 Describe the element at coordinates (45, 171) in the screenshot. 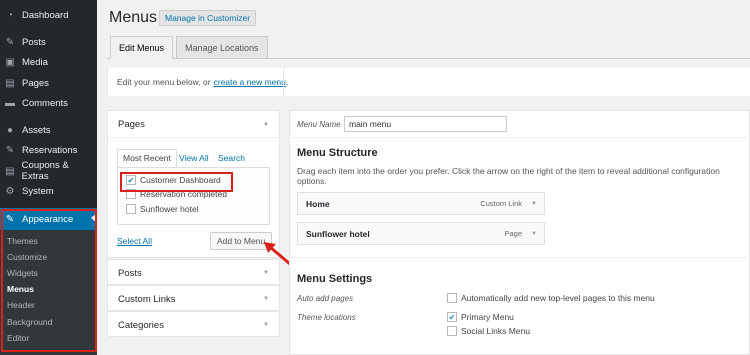

I see `sidebar-item-label: Coupons & Extras` at that location.